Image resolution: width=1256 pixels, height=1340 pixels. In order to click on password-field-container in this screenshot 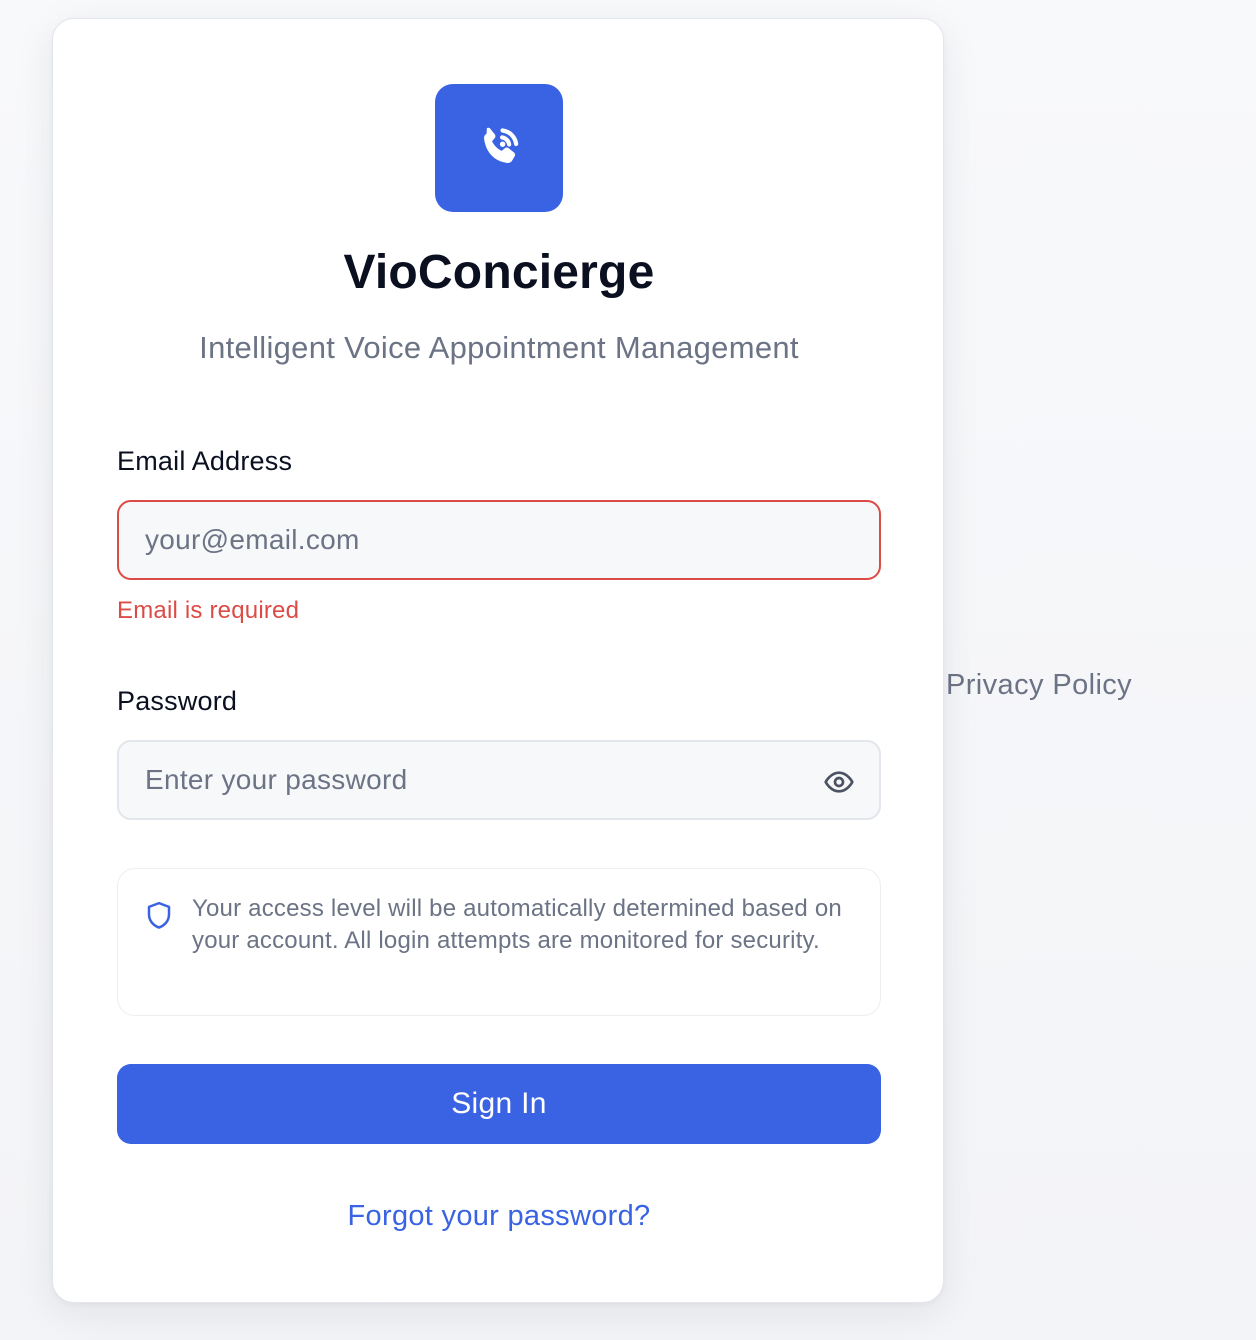, I will do `click(499, 780)`.